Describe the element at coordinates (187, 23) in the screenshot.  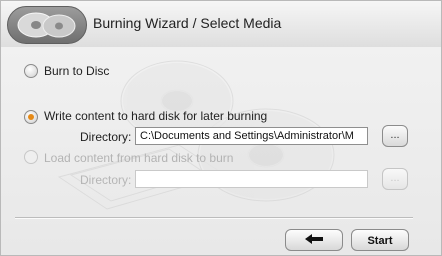
I see `window-title: Burning Wizard / Select Media` at that location.